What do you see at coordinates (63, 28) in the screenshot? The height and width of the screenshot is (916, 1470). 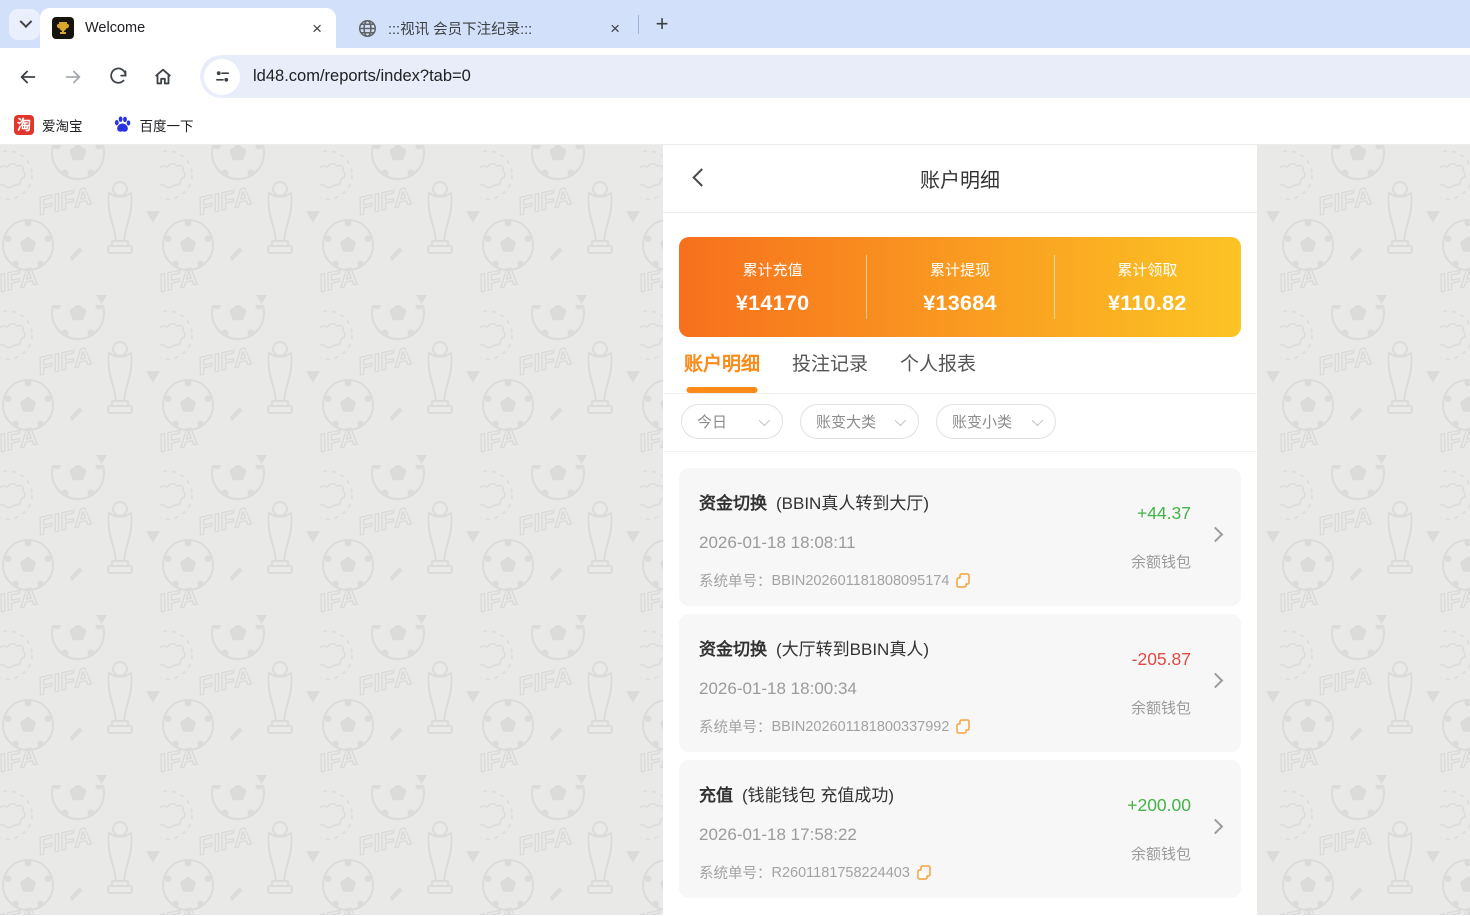 I see `site-favicon-trophy-icon` at bounding box center [63, 28].